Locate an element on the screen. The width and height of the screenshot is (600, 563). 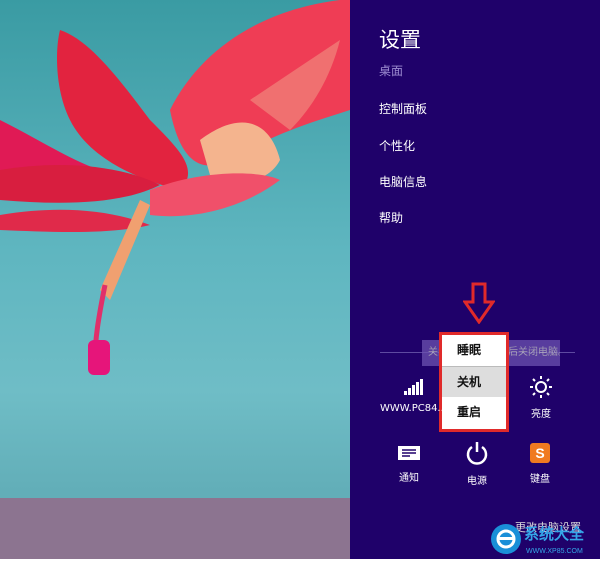
watermark-logo: 系统大全 WWW.XP85.COM is located at coordinates (544, 538).